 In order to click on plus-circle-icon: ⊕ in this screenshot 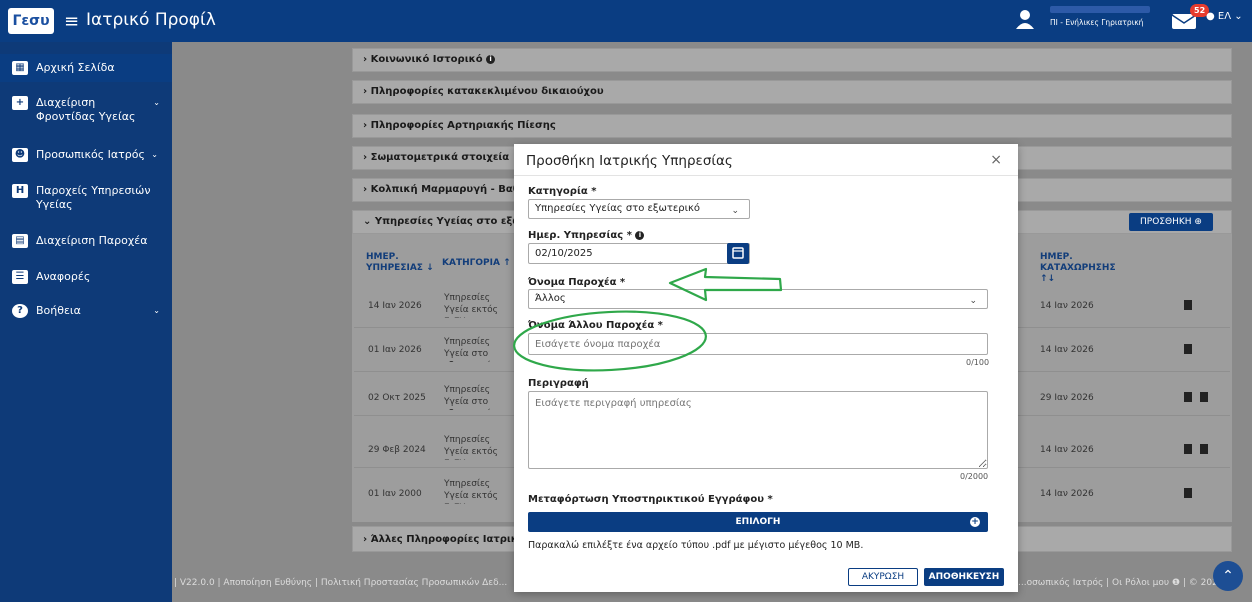, I will do `click(1198, 222)`.